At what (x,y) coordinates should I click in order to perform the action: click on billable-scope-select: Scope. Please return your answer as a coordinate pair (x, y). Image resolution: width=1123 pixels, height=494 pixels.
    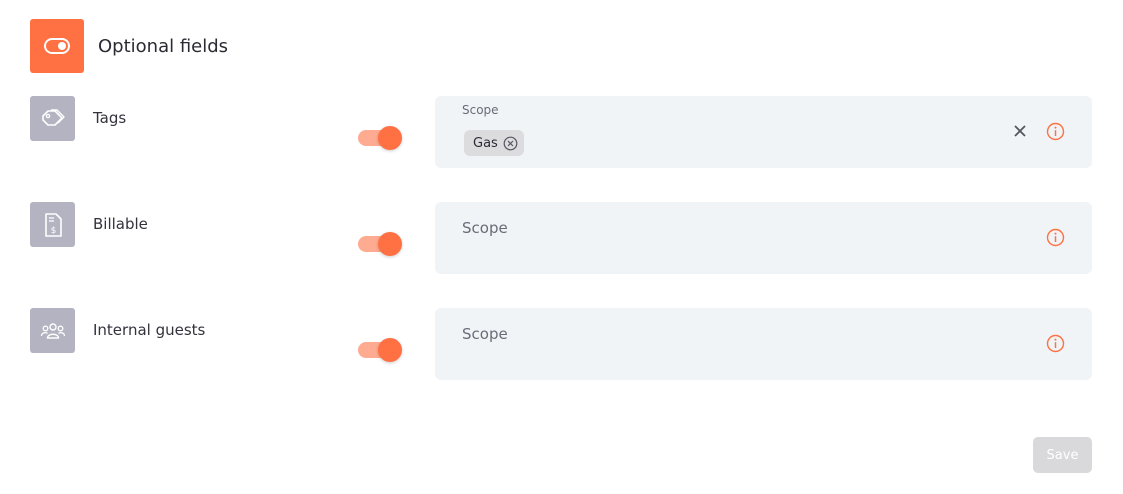
    Looking at the image, I should click on (763, 238).